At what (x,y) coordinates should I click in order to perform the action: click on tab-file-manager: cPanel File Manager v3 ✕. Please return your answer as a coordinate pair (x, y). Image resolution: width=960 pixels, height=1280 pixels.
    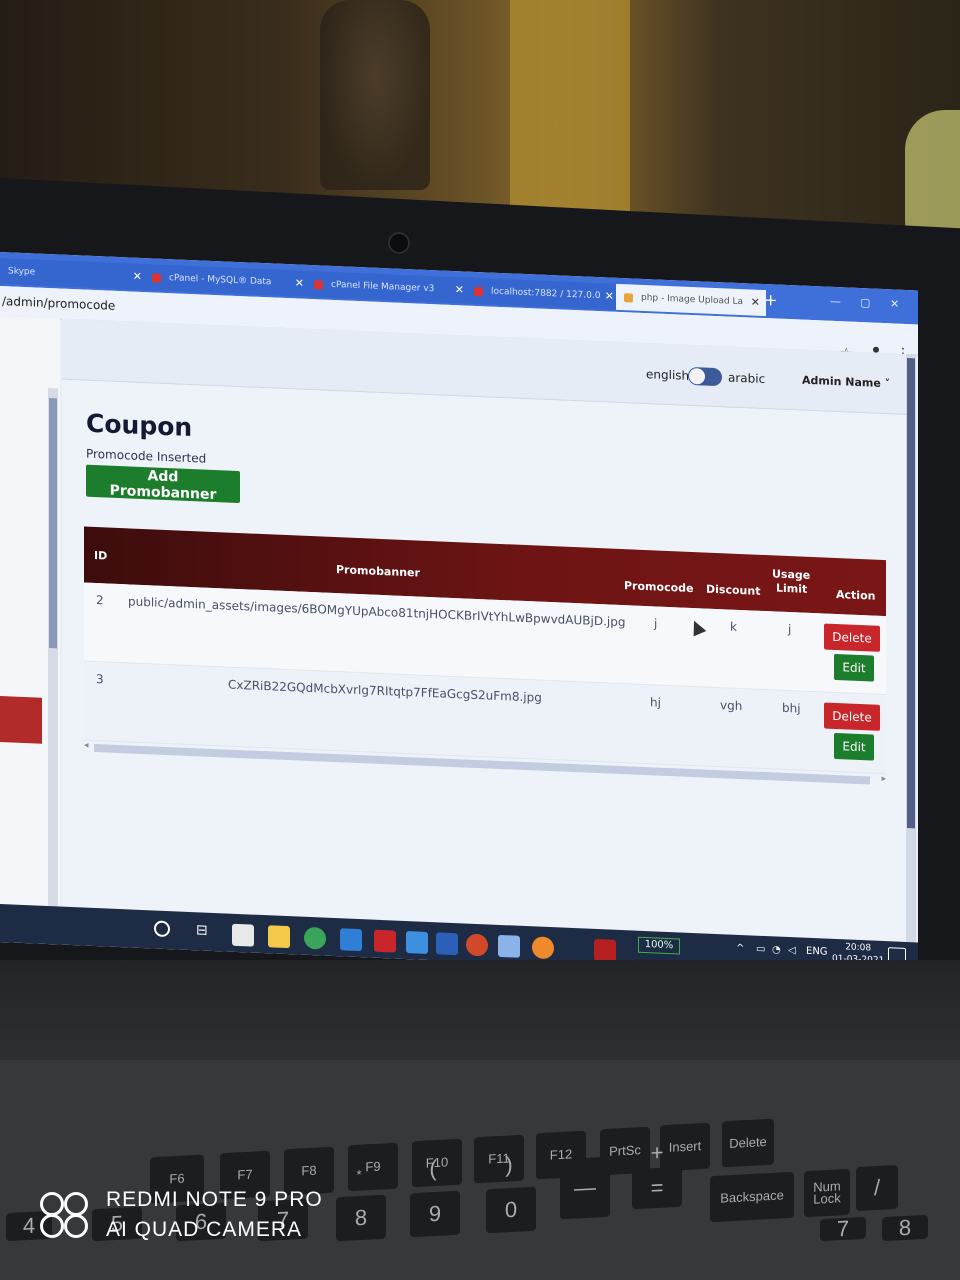
    Looking at the image, I should click on (388, 287).